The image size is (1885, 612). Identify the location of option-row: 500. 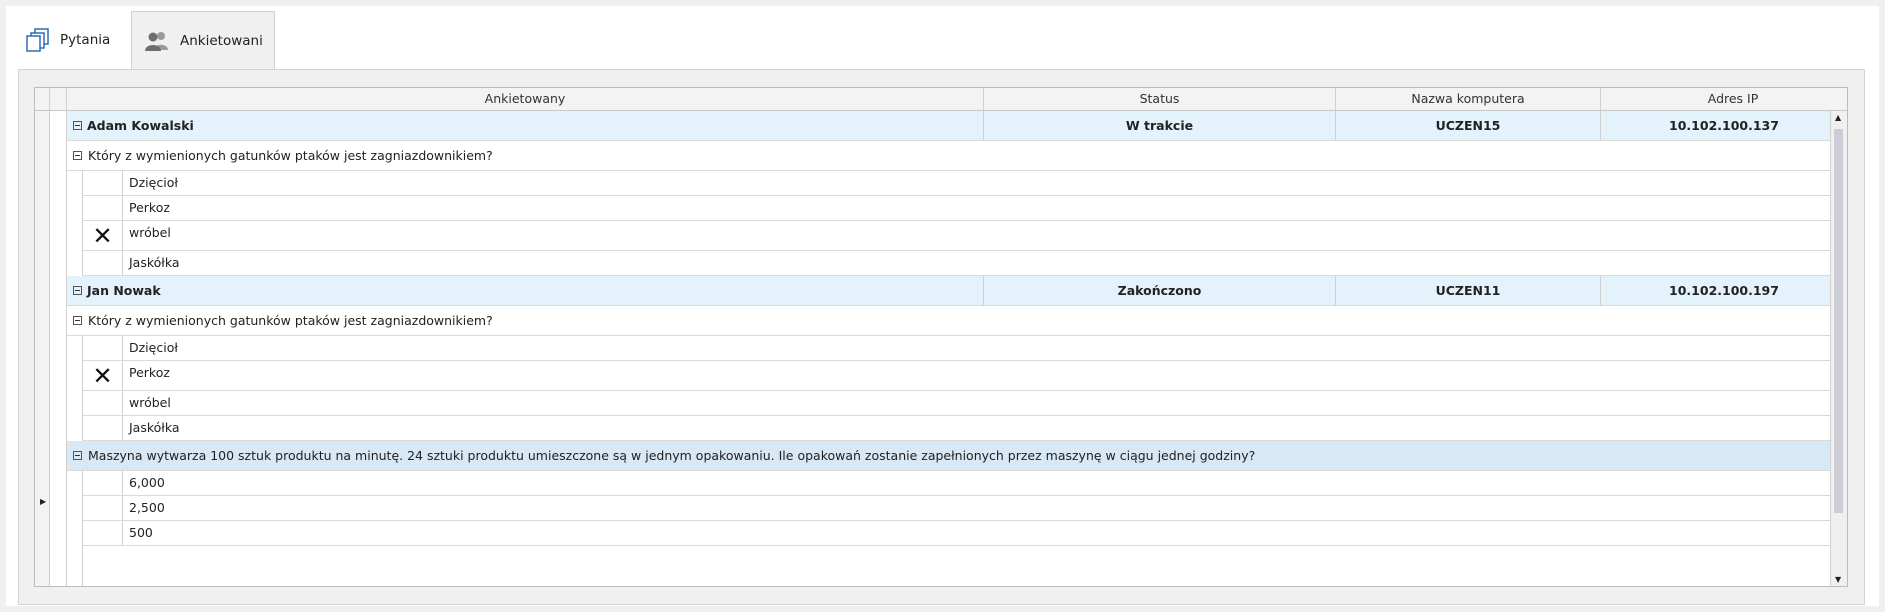
(965, 533).